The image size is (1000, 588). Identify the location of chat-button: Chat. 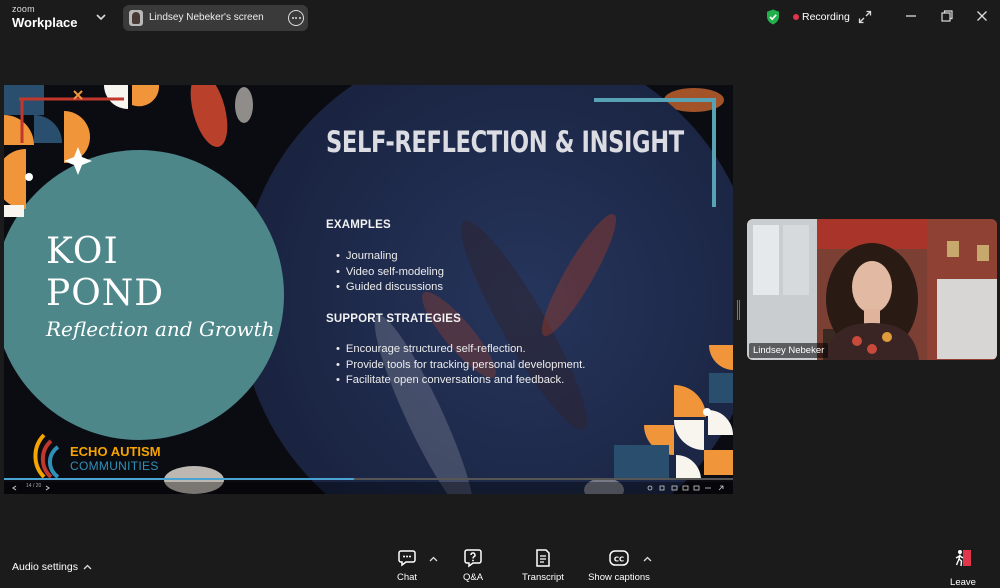
(407, 565).